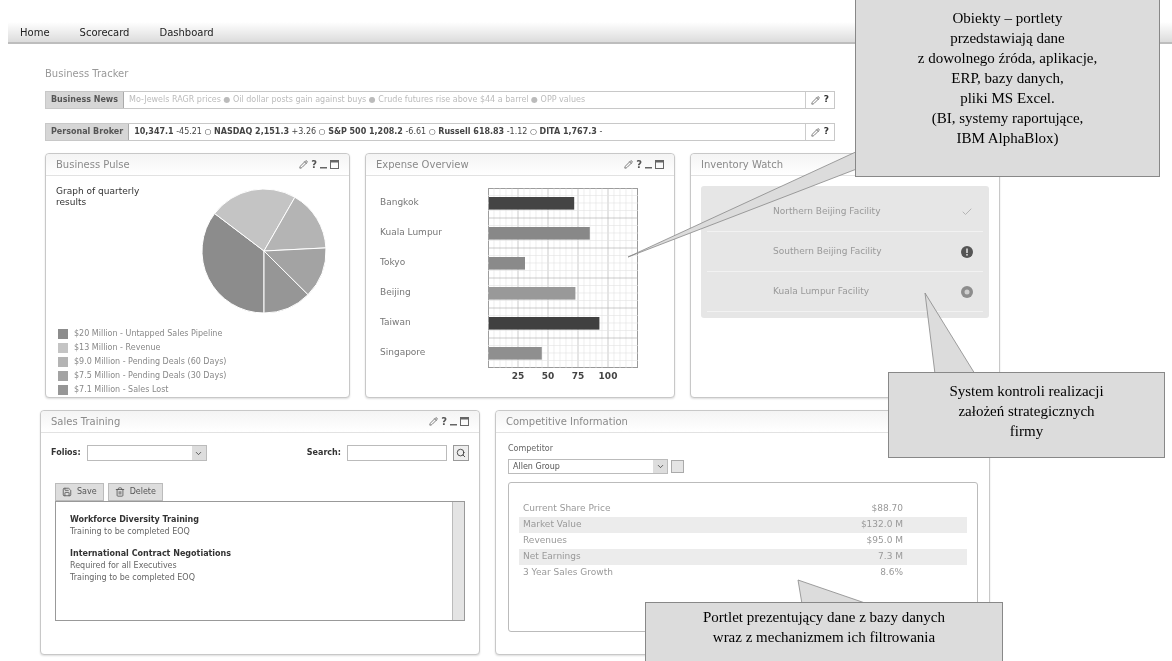  Describe the element at coordinates (121, 390) in the screenshot. I see `legend-label: $7.1 Million - Sales Lost` at that location.